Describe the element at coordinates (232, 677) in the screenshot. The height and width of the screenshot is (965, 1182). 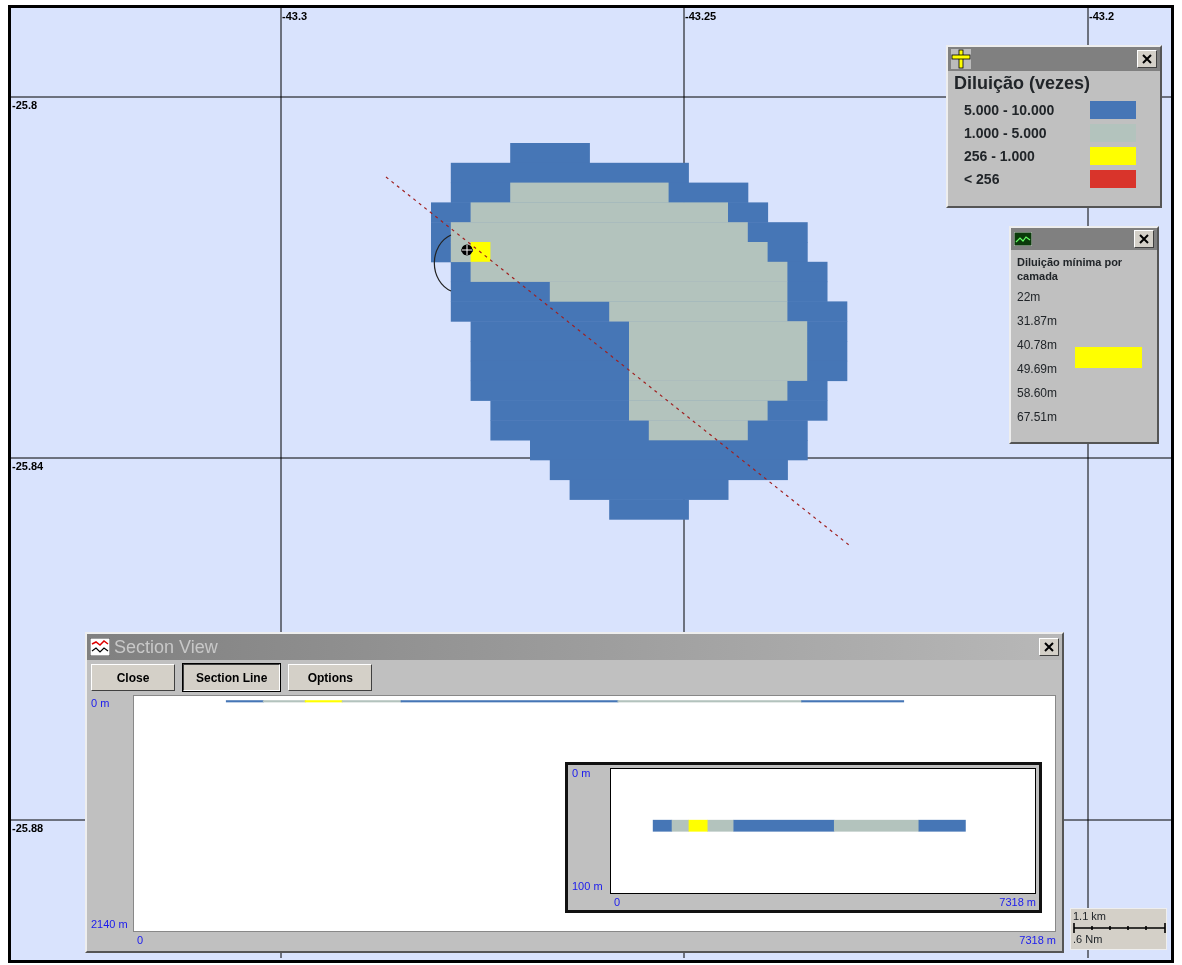
I see `toolbar-button: Section Line` at that location.